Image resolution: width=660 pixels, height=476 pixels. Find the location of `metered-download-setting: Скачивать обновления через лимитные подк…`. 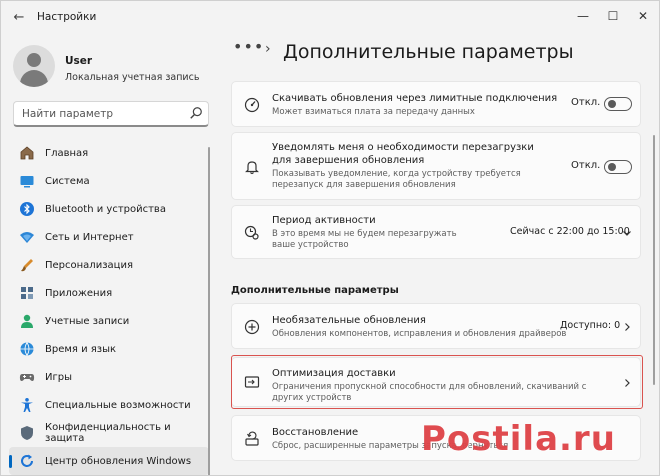

metered-download-setting: Скачивать обновления через лимитные подк… is located at coordinates (436, 104).